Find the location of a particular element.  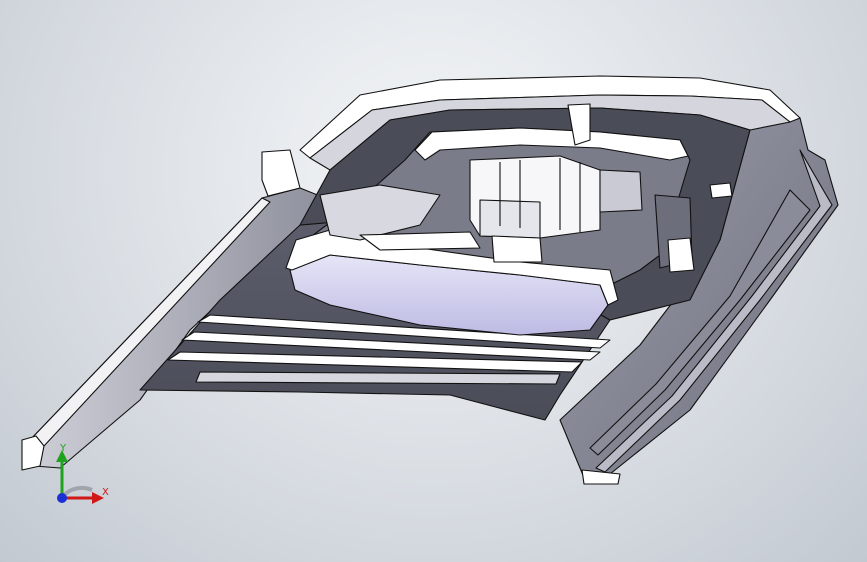

connector-tab-right is located at coordinates (621, 191).